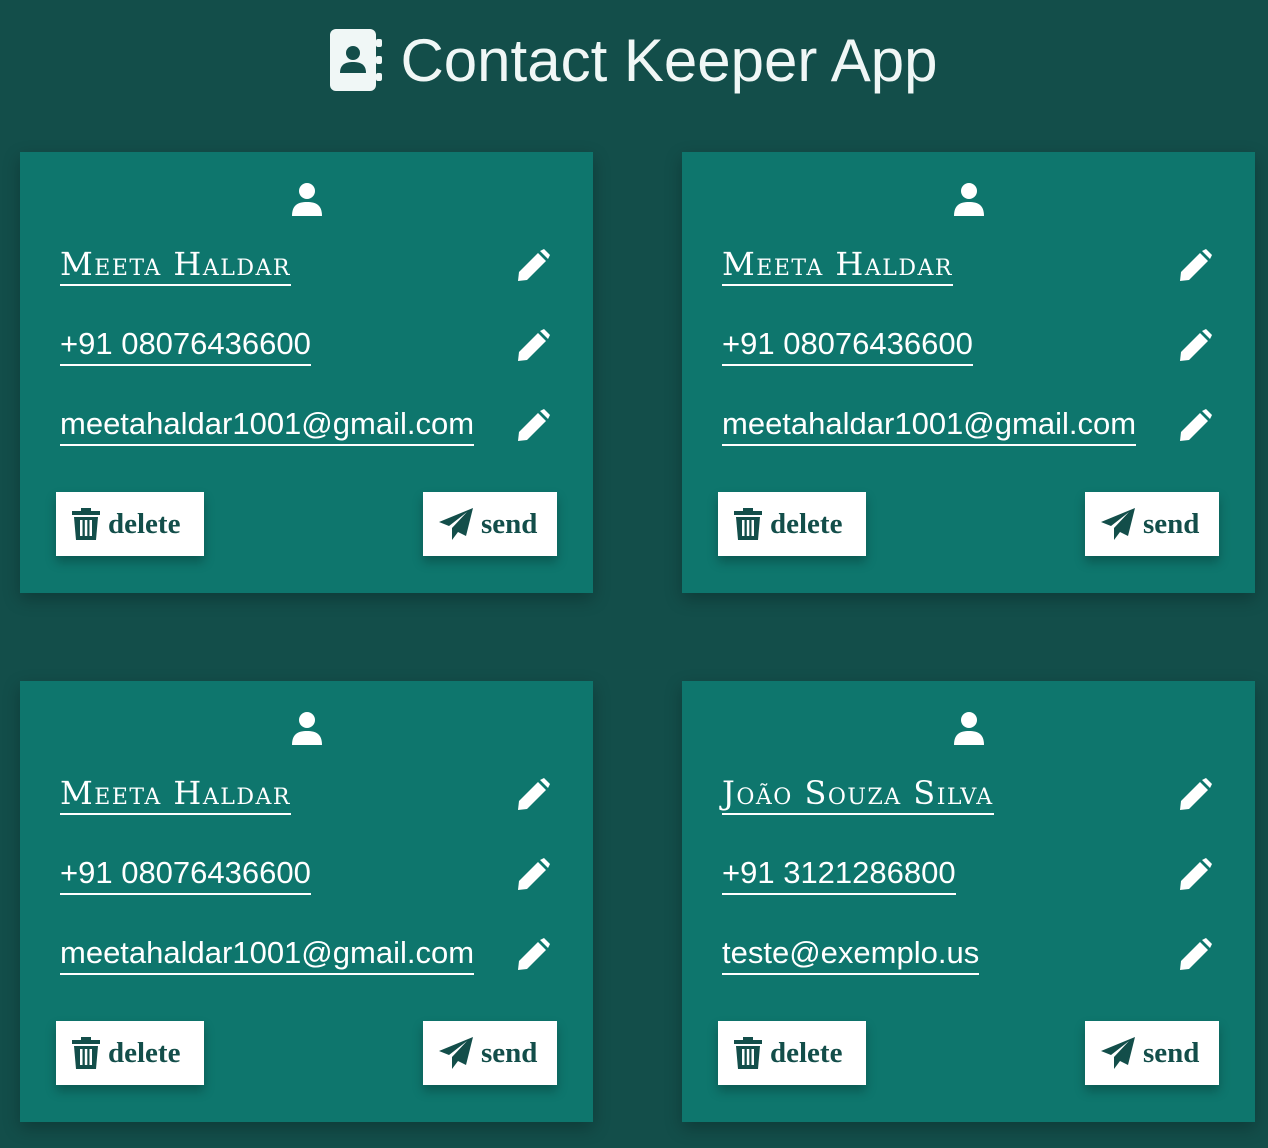 The width and height of the screenshot is (1268, 1148). Describe the element at coordinates (858, 795) in the screenshot. I see `contact-name: João Souza Silva` at that location.